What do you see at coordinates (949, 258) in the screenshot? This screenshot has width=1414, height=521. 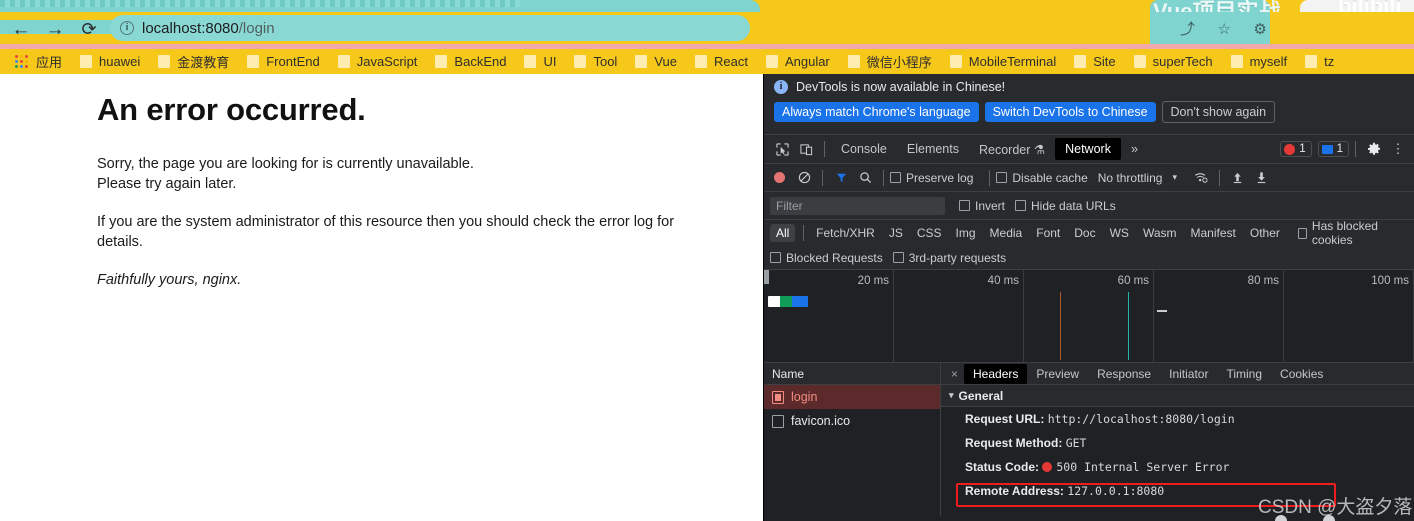 I see `third-party-requests-checkbox: 3rd-party requests` at bounding box center [949, 258].